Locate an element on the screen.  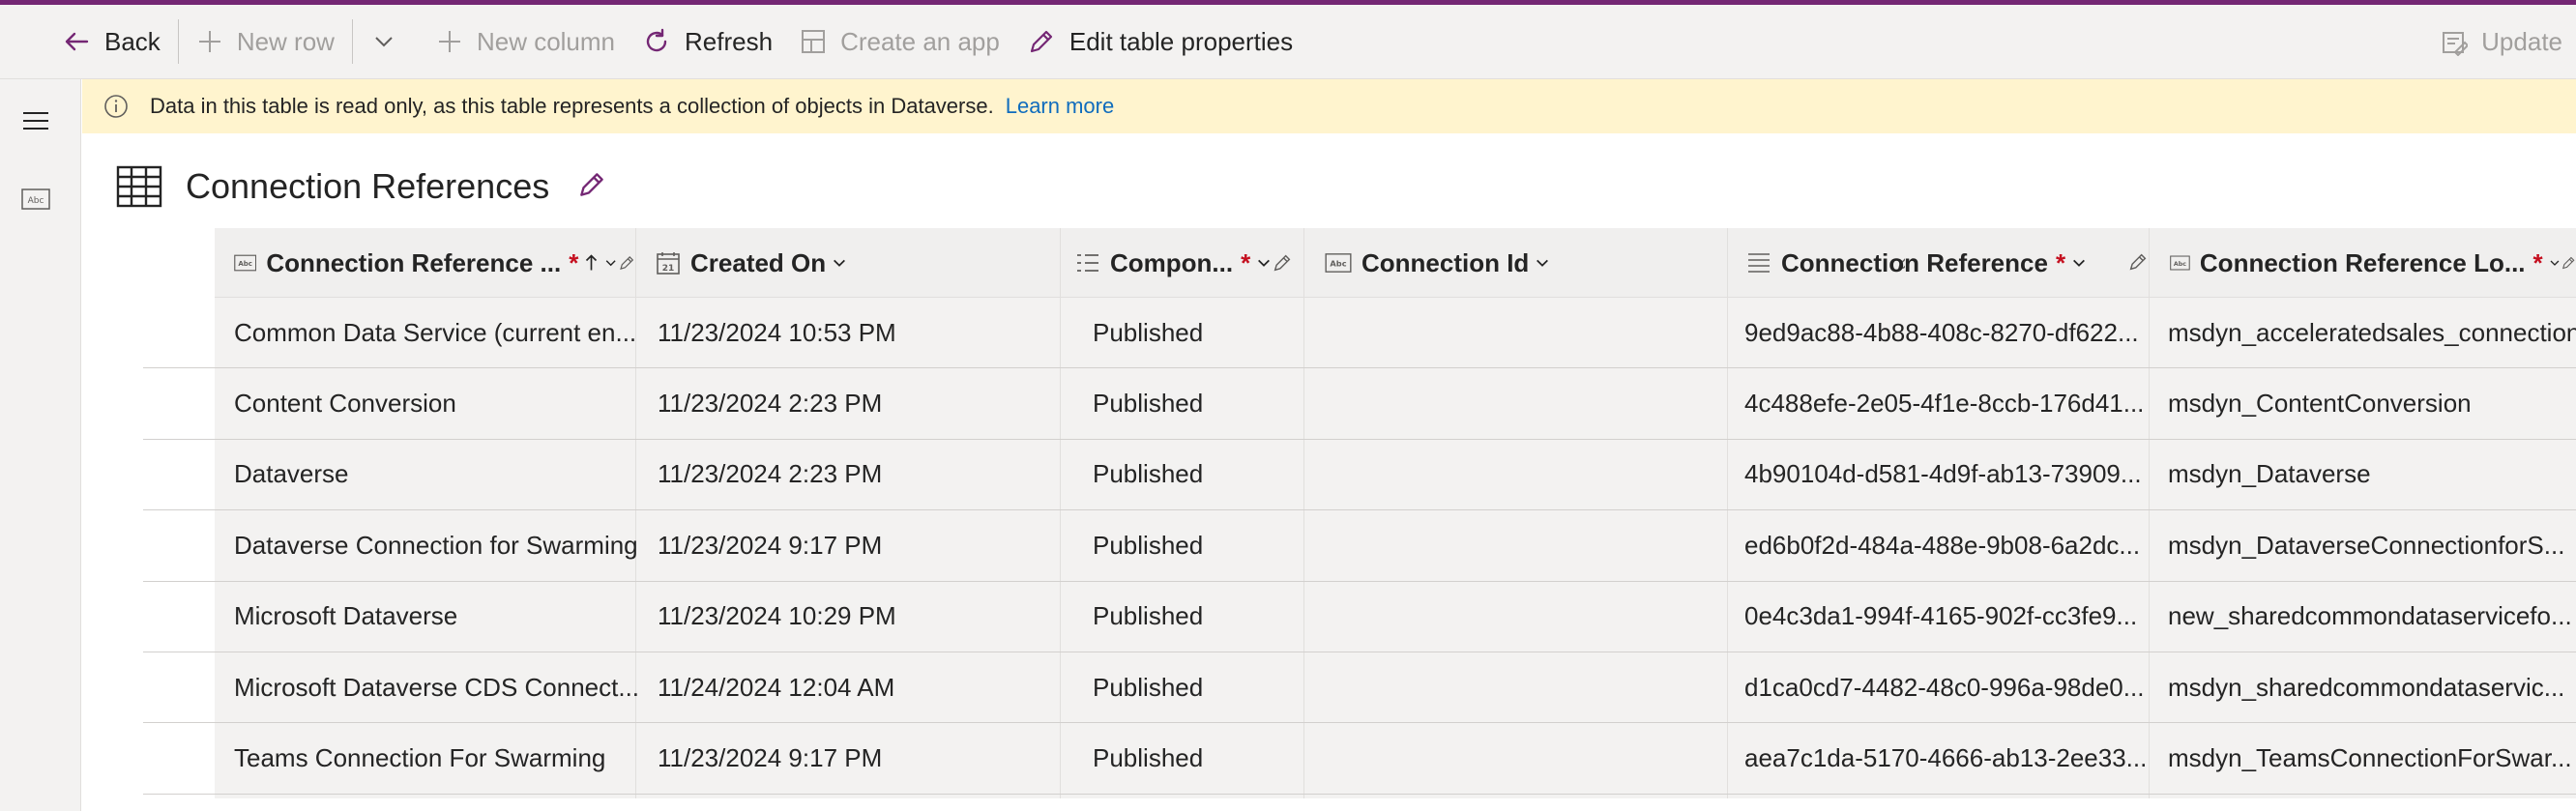
back-arrow-icon is located at coordinates (77, 41).